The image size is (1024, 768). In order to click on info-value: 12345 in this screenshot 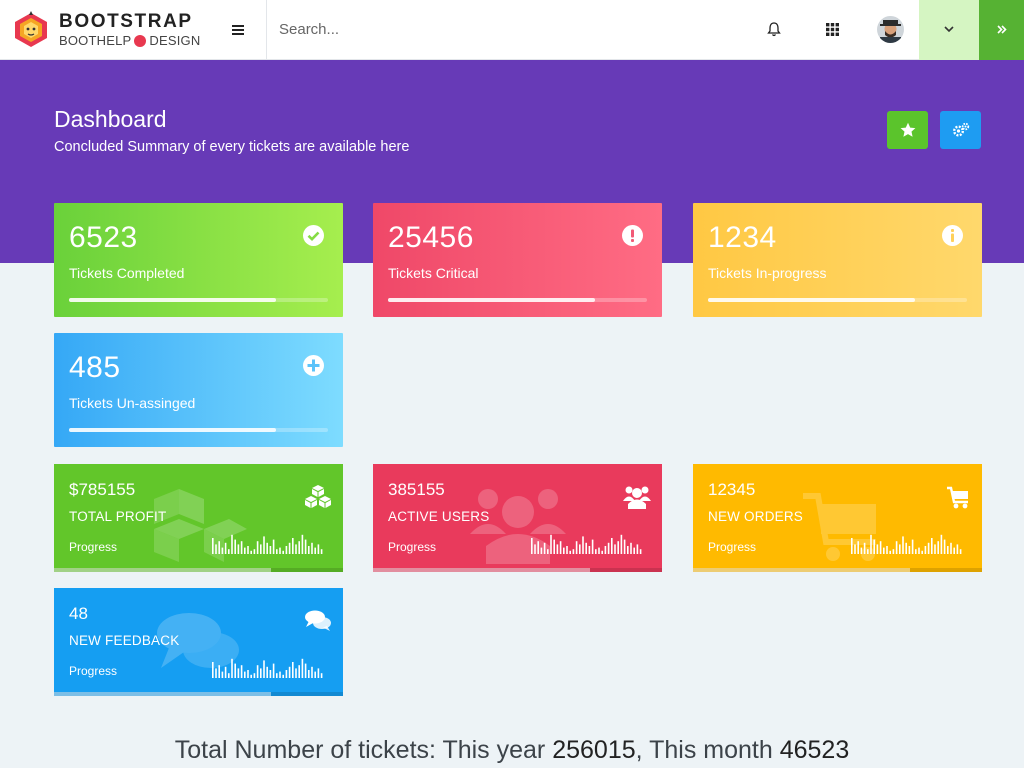, I will do `click(732, 489)`.